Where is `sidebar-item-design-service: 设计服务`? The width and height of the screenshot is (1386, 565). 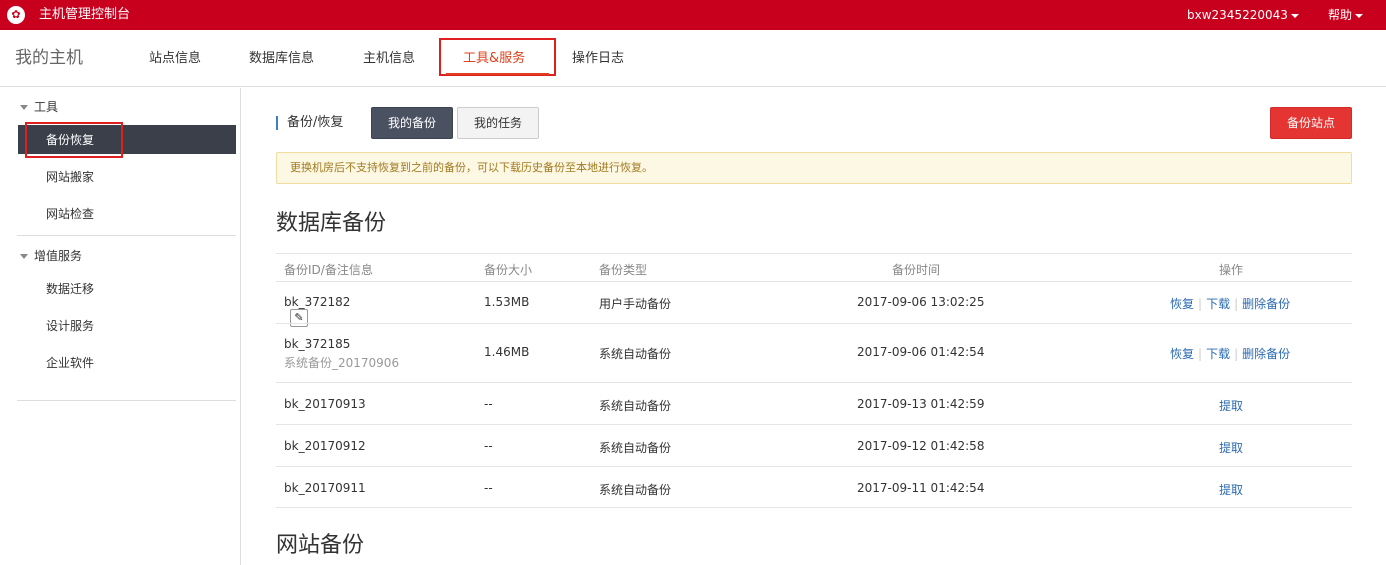 sidebar-item-design-service: 设计服务 is located at coordinates (70, 325).